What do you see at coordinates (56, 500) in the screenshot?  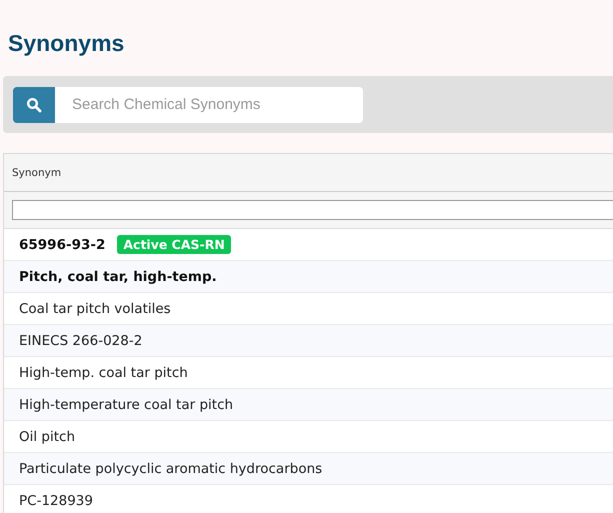 I see `table-cell: PC-128939` at bounding box center [56, 500].